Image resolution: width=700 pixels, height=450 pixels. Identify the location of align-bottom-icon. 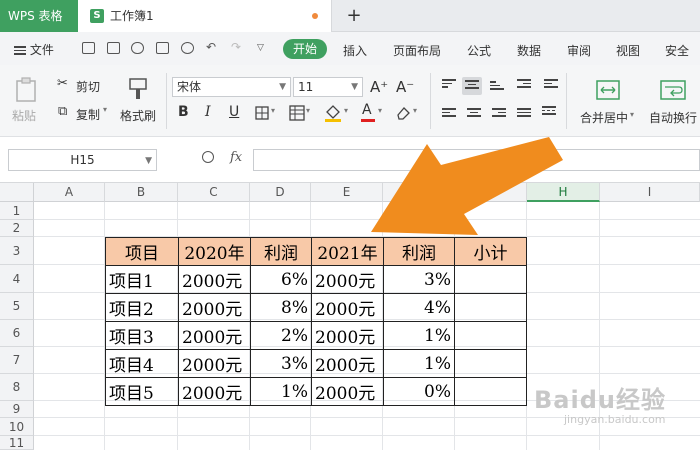
(497, 87).